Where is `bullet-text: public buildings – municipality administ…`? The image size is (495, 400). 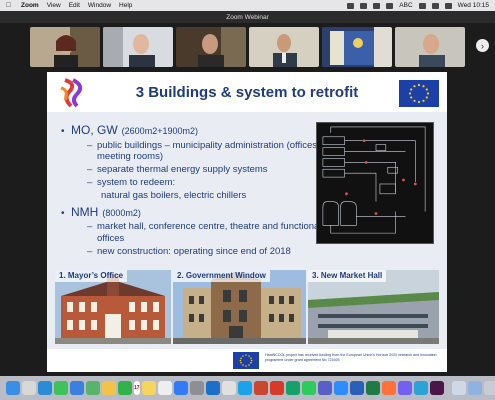
bullet-text: public buildings – municipality administ… is located at coordinates (208, 151).